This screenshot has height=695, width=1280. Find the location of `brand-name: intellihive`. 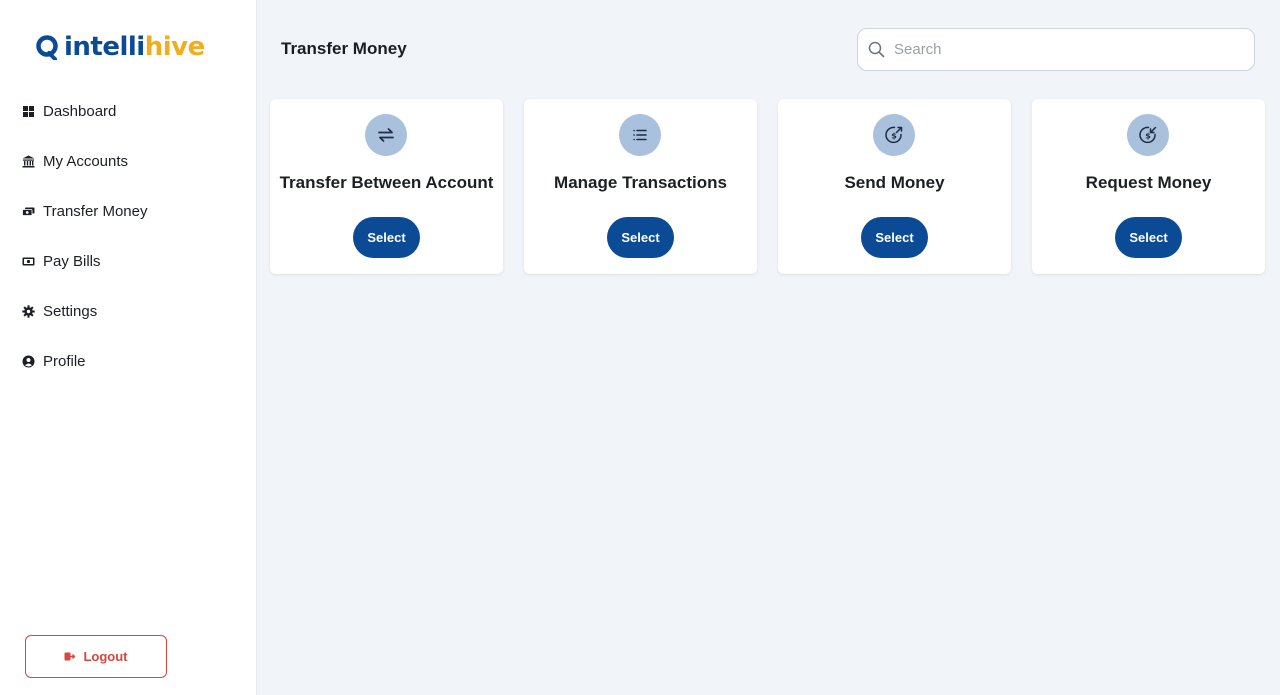

brand-name: intellihive is located at coordinates (134, 47).